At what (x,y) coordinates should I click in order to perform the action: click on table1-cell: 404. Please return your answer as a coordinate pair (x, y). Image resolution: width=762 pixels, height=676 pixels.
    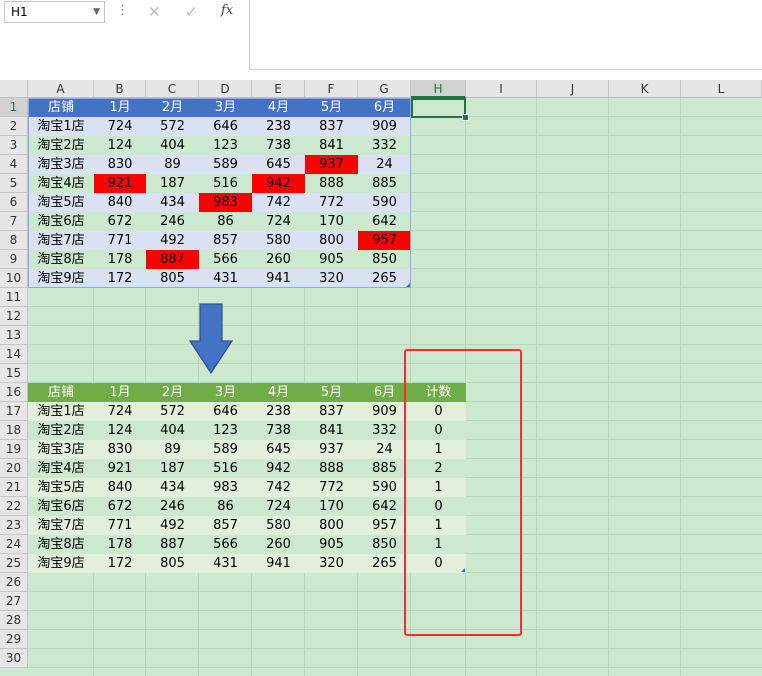
    Looking at the image, I should click on (172, 145).